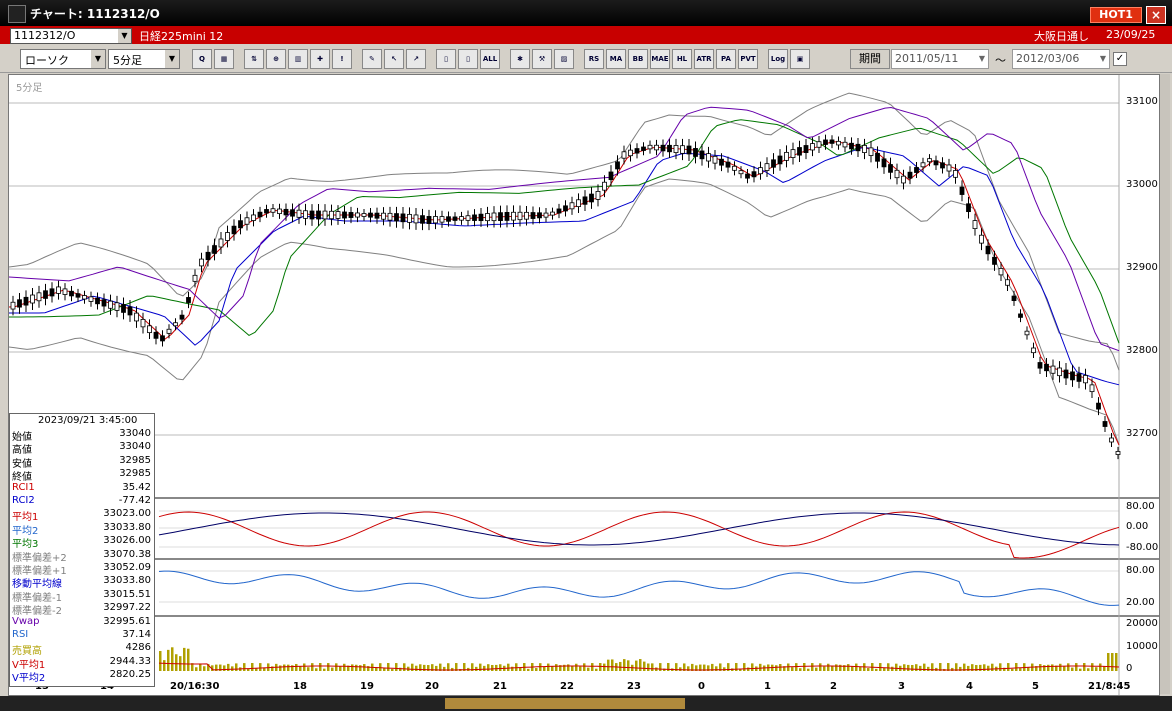 This screenshot has height=711, width=1172. Describe the element at coordinates (704, 59) in the screenshot. I see `atr-icon: ATR` at that location.